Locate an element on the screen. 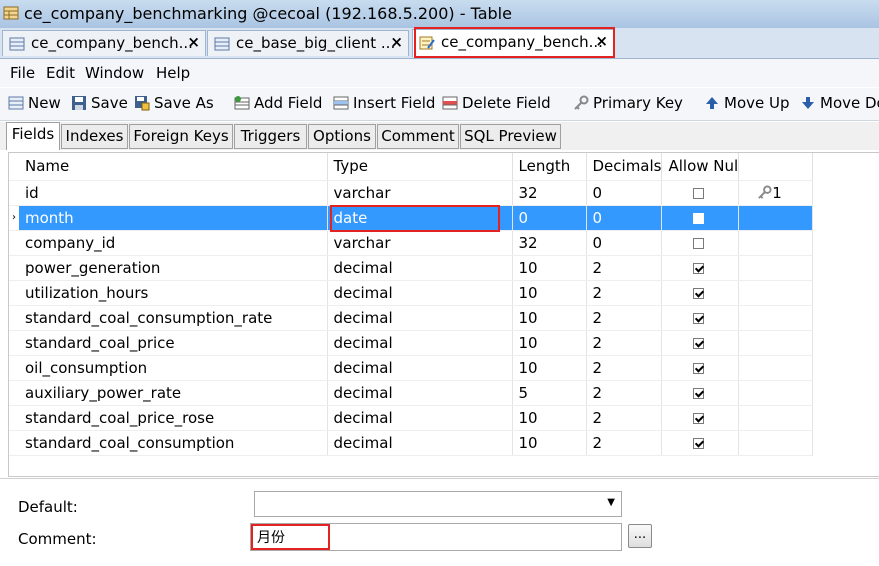 The height and width of the screenshot is (566, 879). tab-indexes: Indexes is located at coordinates (94, 136).